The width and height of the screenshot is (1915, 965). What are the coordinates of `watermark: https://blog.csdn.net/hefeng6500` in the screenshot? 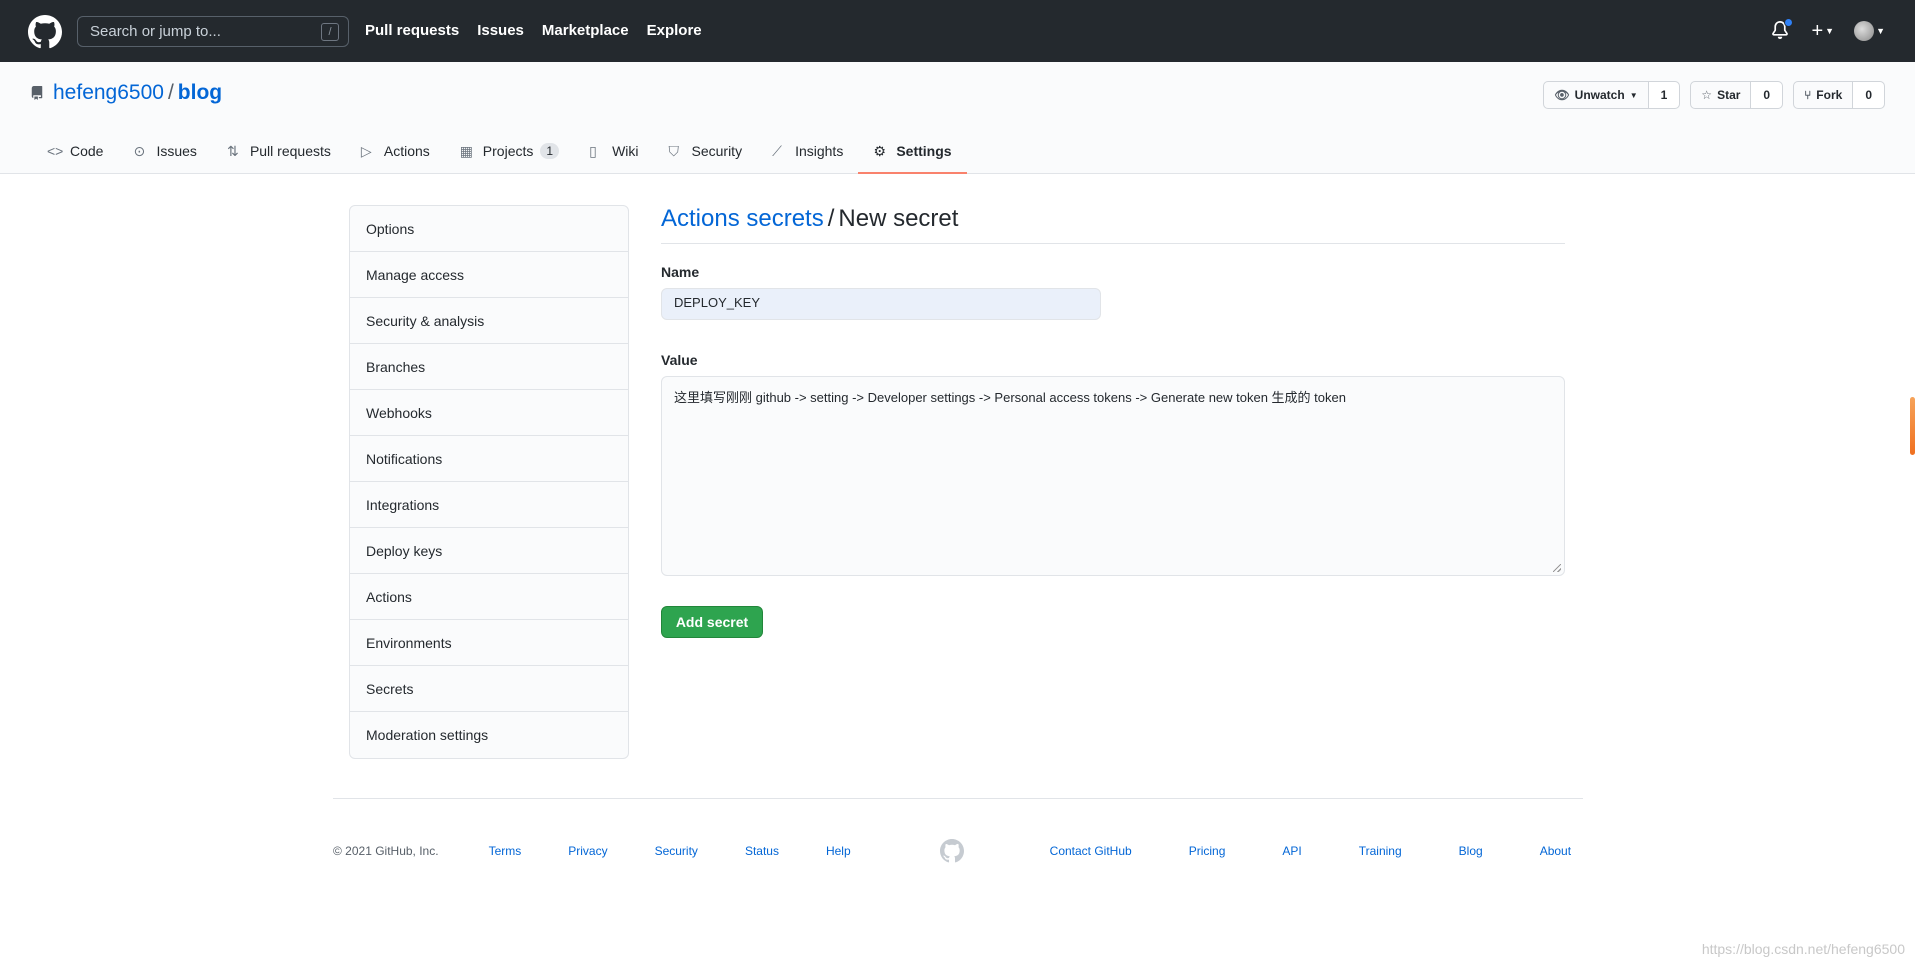 It's located at (1803, 949).